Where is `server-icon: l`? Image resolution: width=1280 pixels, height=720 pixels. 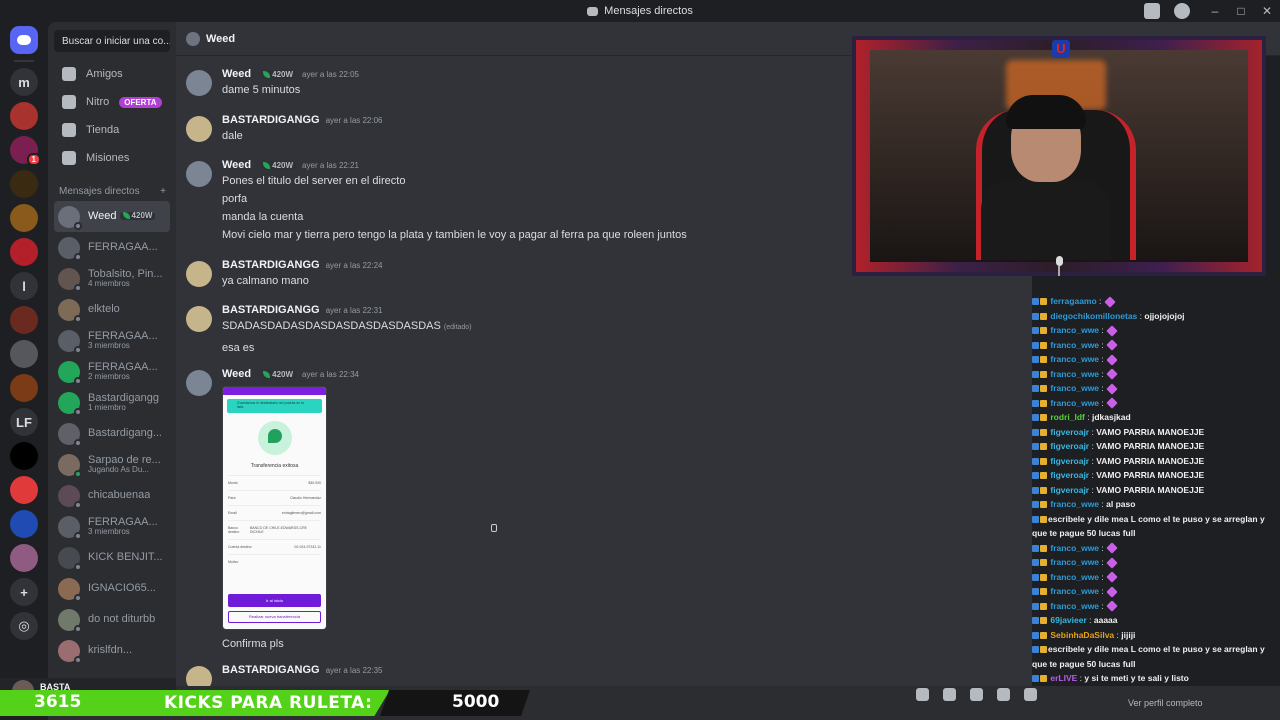
server-icon: l is located at coordinates (24, 286).